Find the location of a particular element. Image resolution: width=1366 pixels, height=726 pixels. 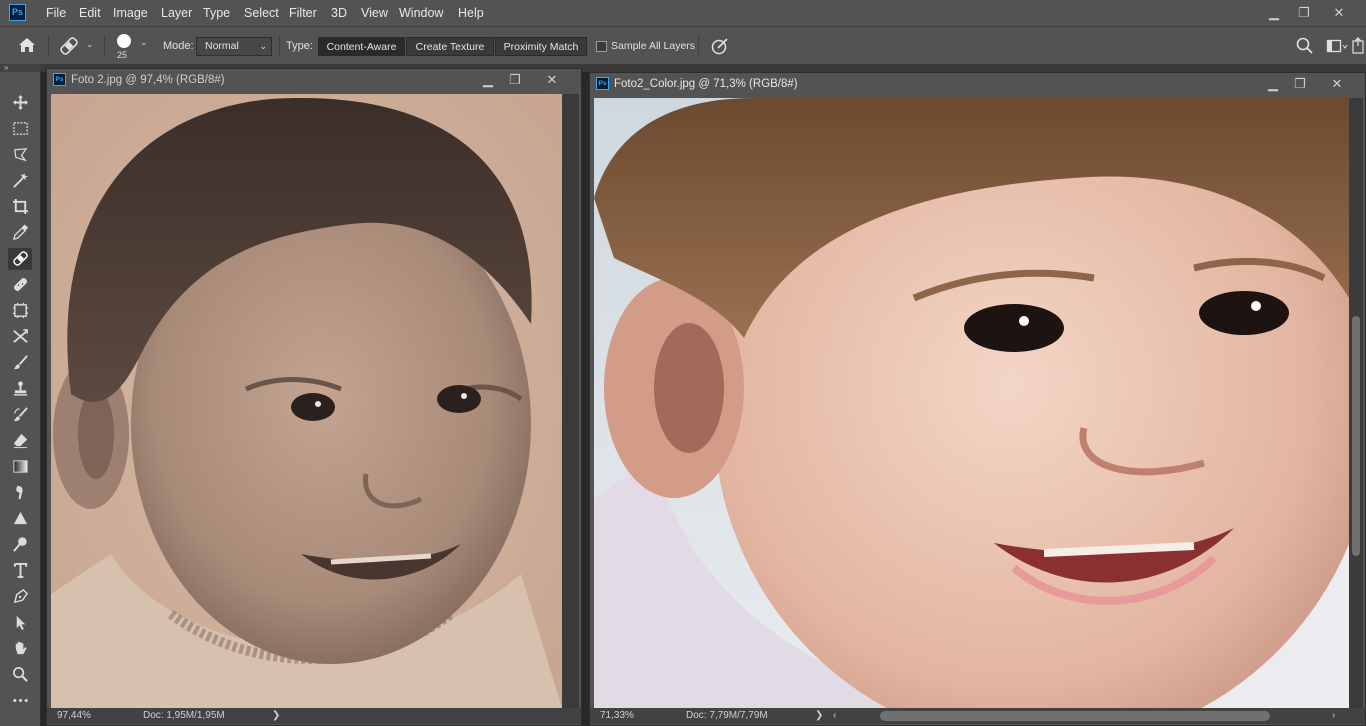

menu-image: Image is located at coordinates (130, 13).